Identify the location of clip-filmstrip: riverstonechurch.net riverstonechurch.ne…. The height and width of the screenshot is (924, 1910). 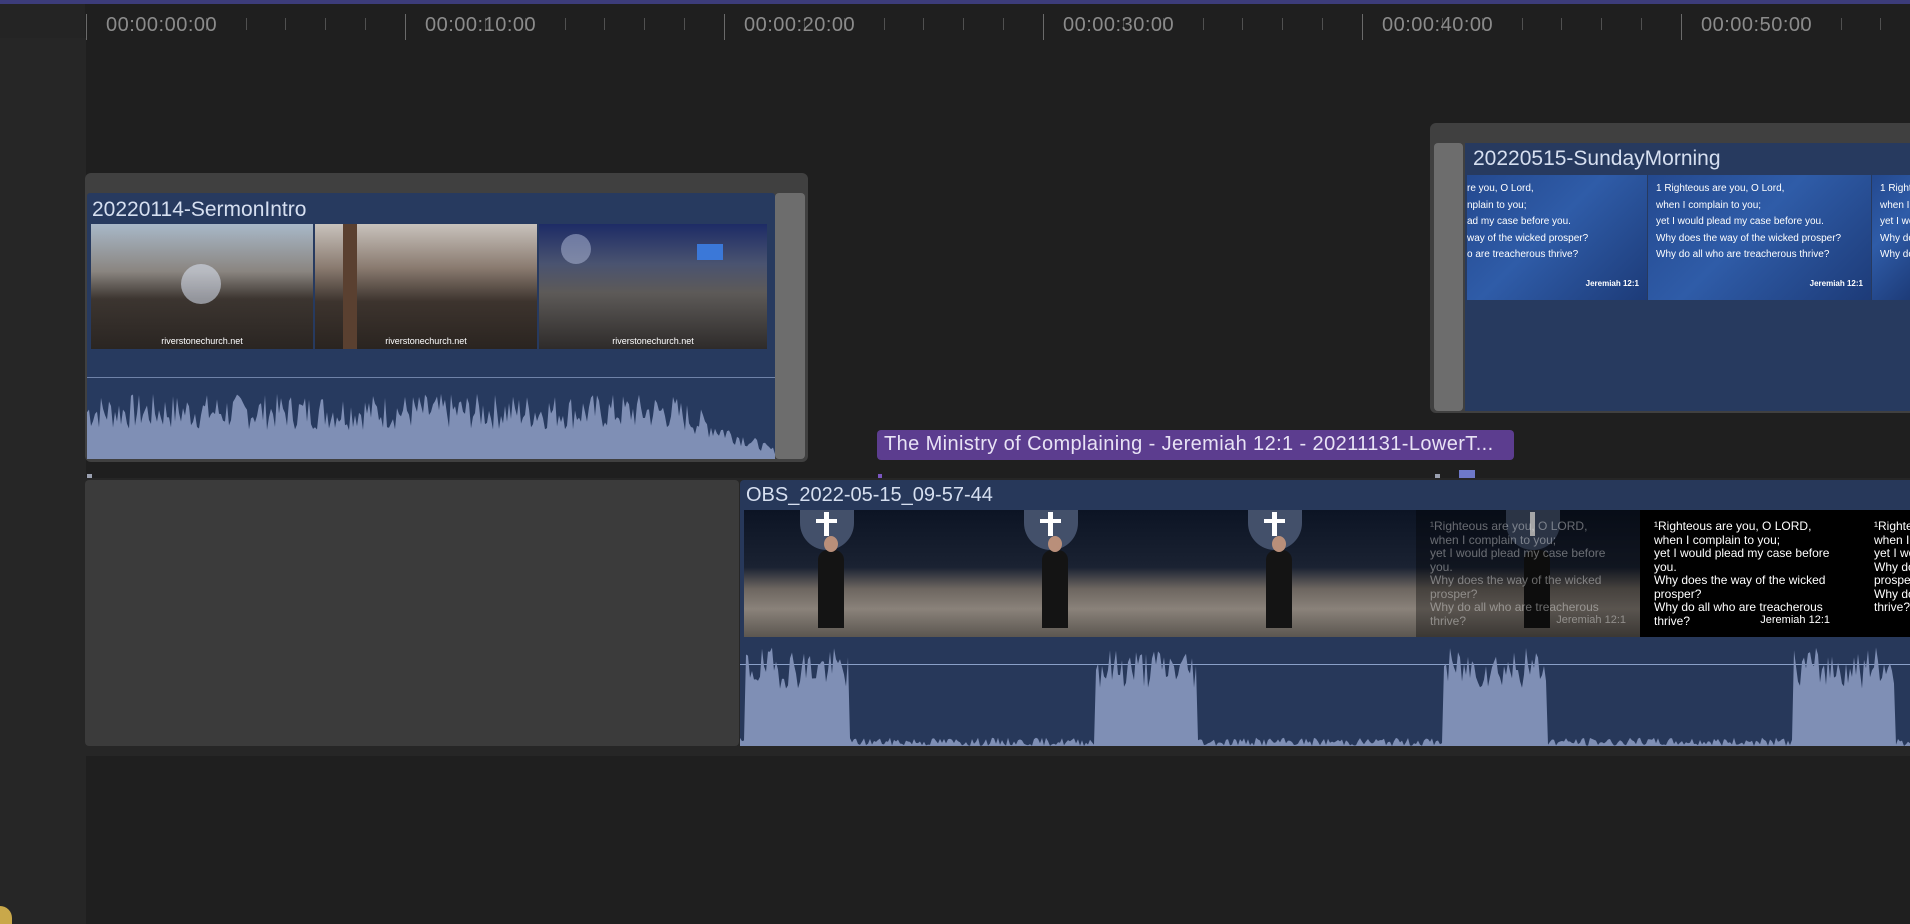
(429, 286).